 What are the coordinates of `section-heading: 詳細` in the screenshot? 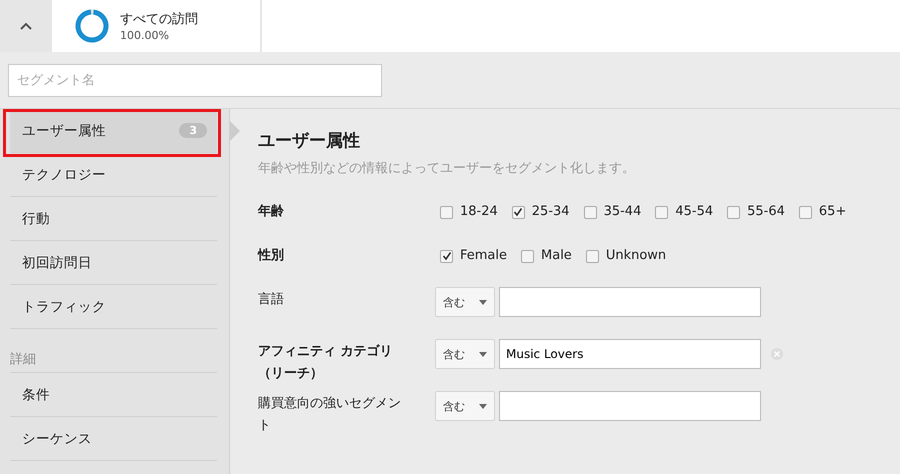 It's located at (113, 356).